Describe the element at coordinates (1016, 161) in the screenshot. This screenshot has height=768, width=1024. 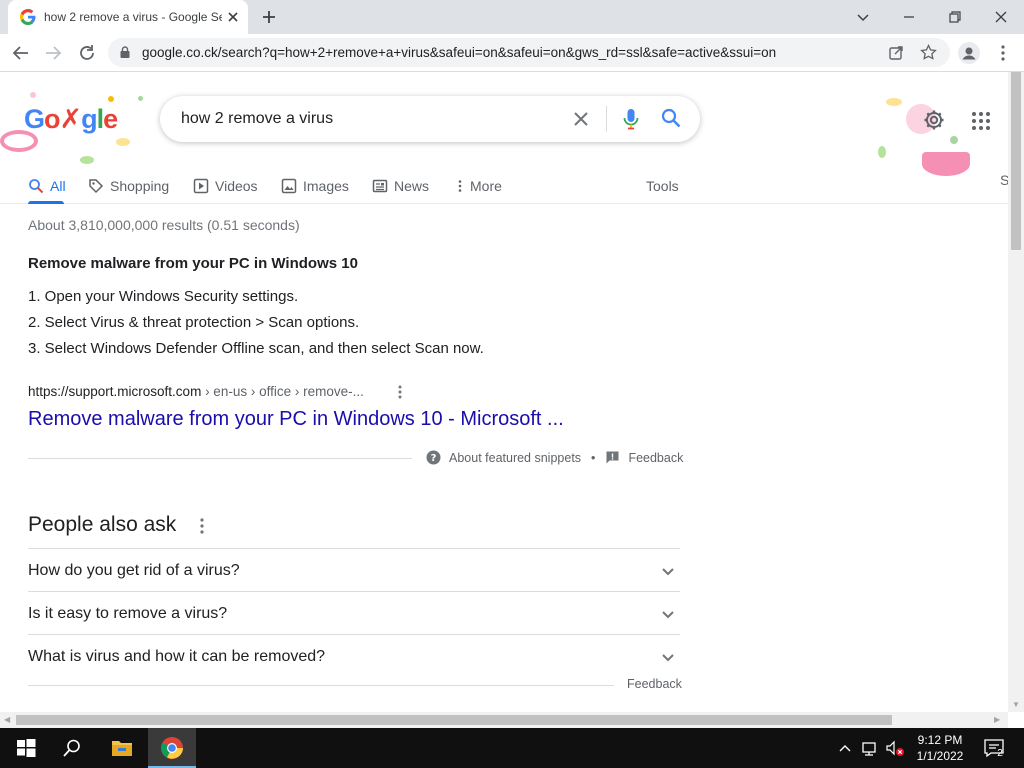
I see `vertical-scroll-thumb` at that location.